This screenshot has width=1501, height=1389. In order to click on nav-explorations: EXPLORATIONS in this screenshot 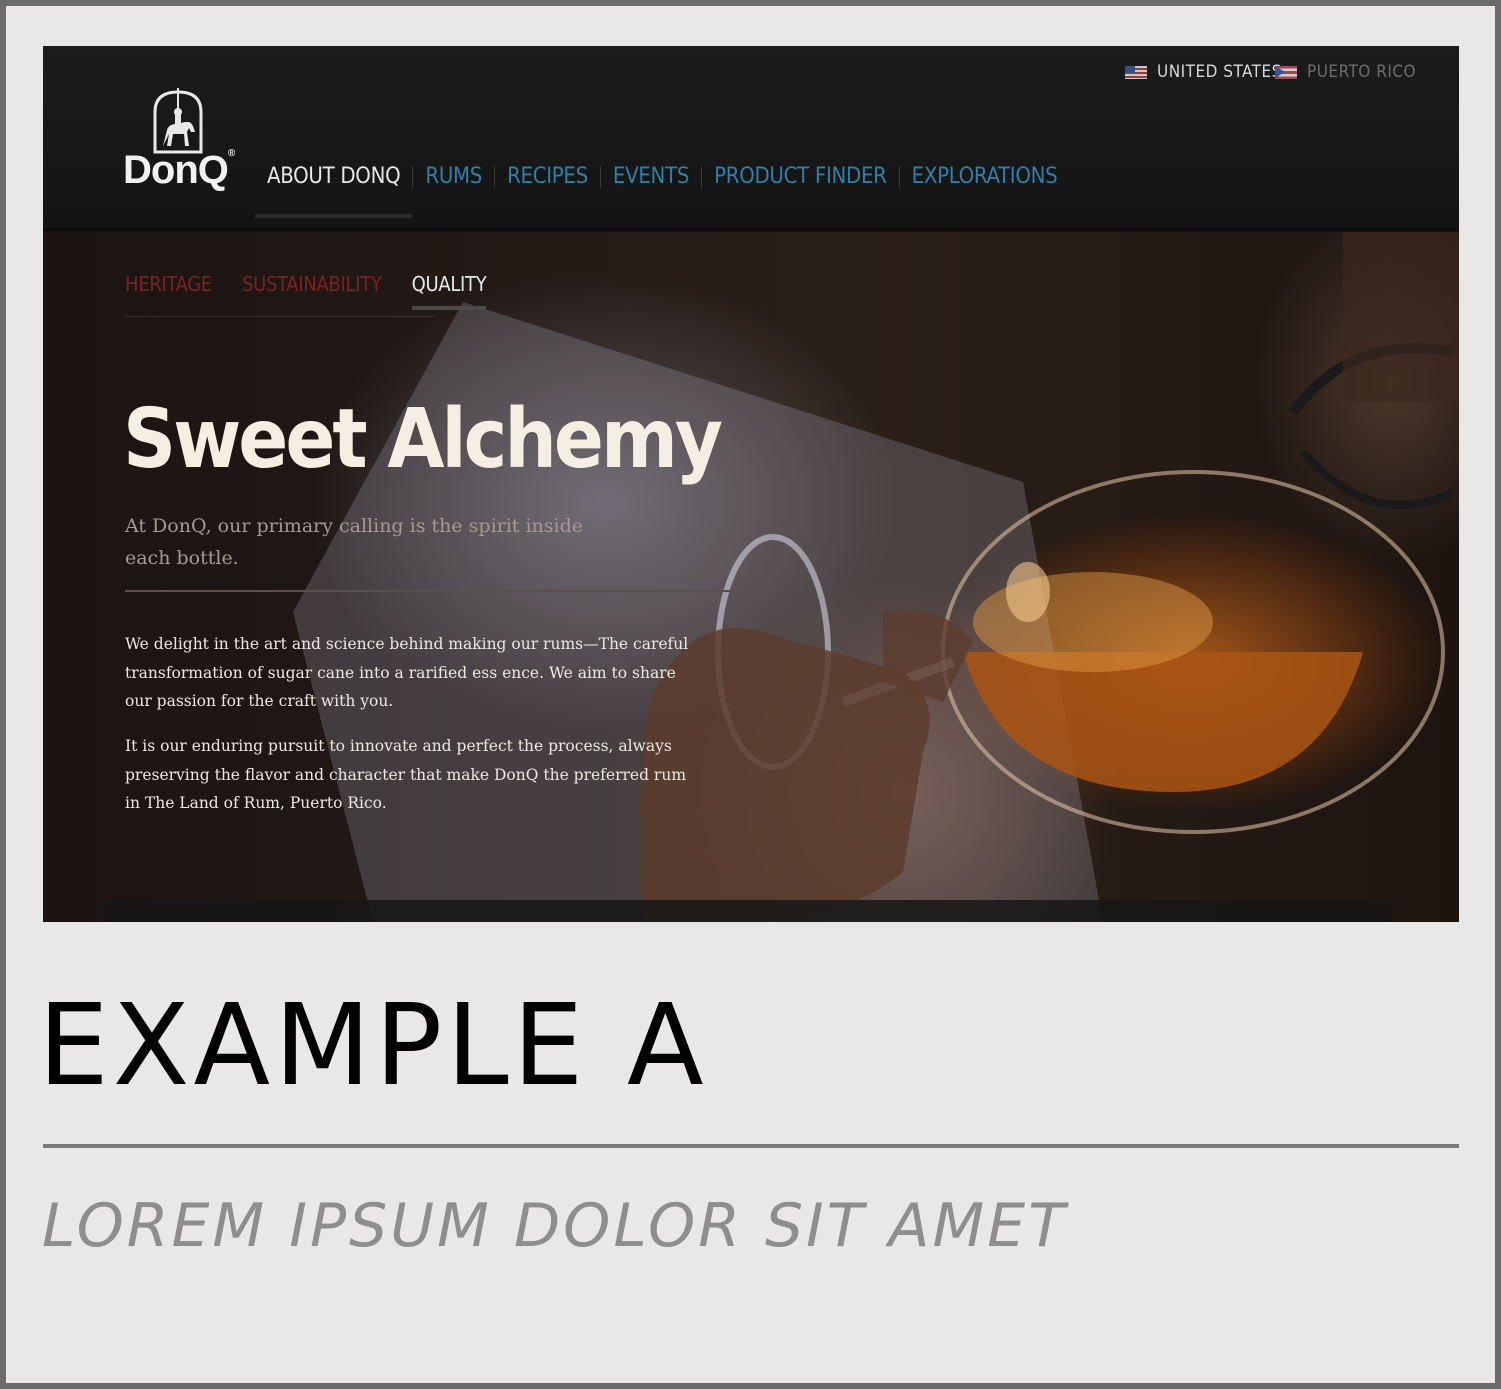, I will do `click(985, 176)`.